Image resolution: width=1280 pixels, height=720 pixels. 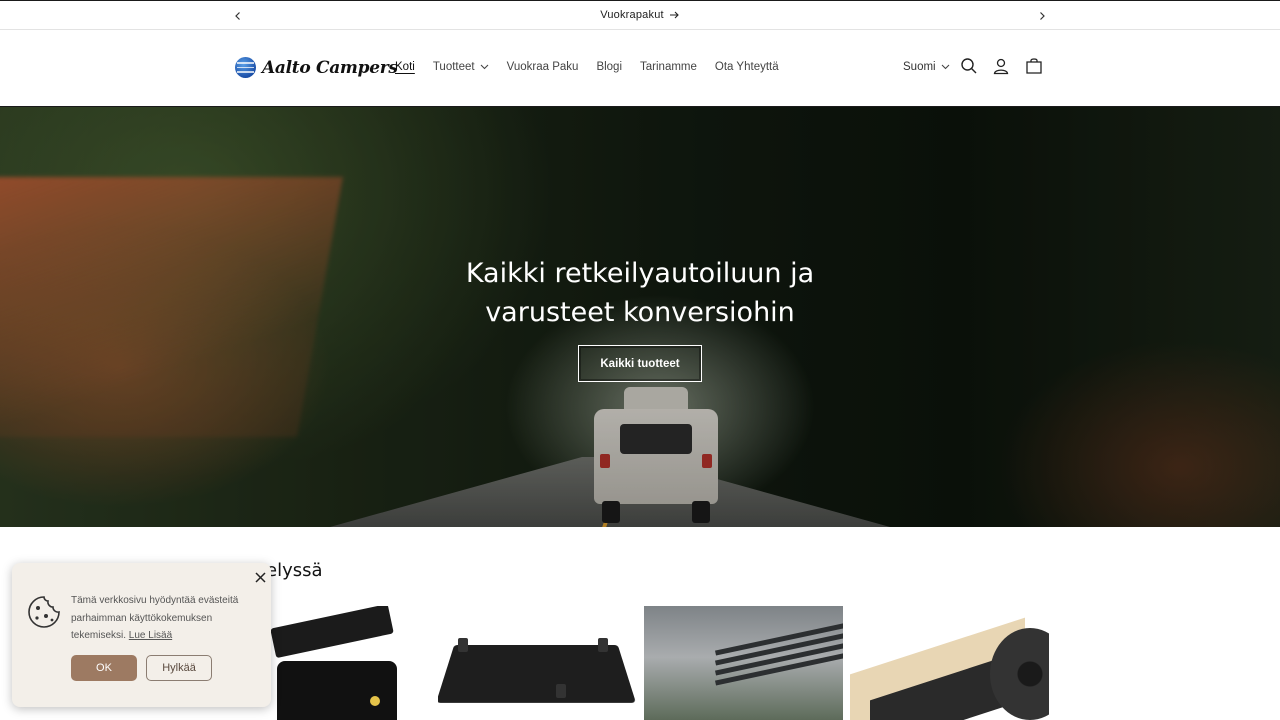 I want to click on search-icon, so click(x=969, y=66).